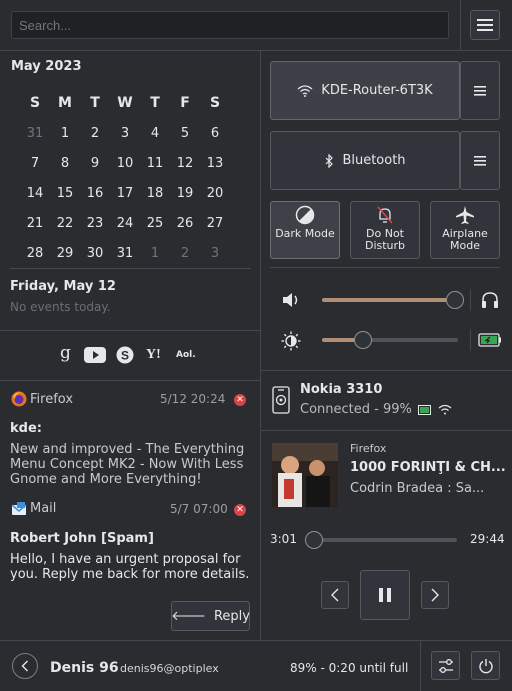 This screenshot has height=691, width=512. Describe the element at coordinates (388, 300) in the screenshot. I see `volume-fill` at that location.